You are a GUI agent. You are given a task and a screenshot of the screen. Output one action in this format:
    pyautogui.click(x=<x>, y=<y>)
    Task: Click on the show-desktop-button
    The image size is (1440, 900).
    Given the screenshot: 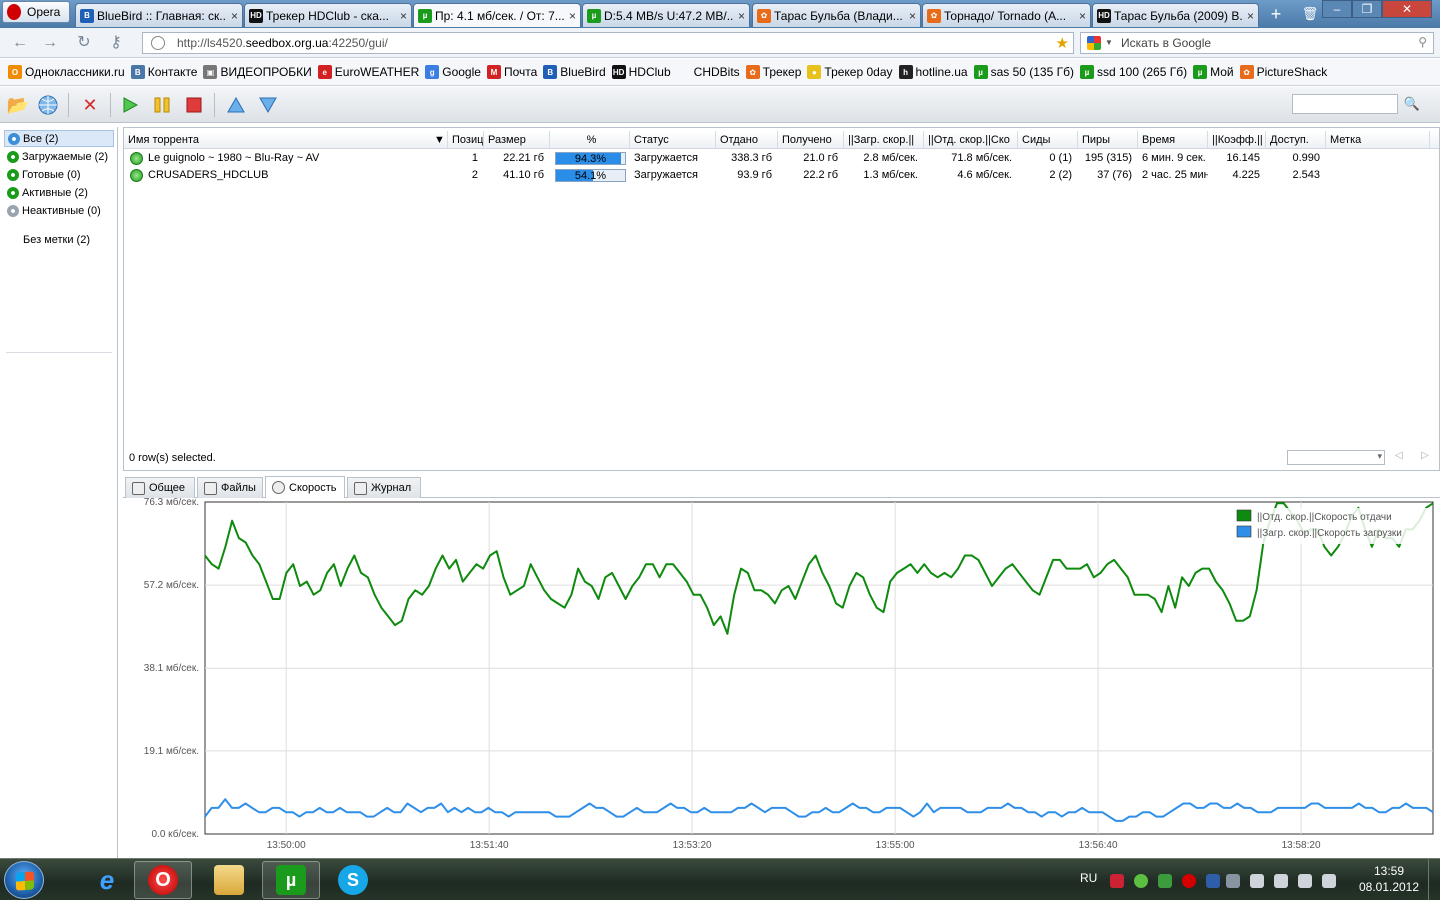 What is the action you would take?
    pyautogui.click(x=1434, y=879)
    